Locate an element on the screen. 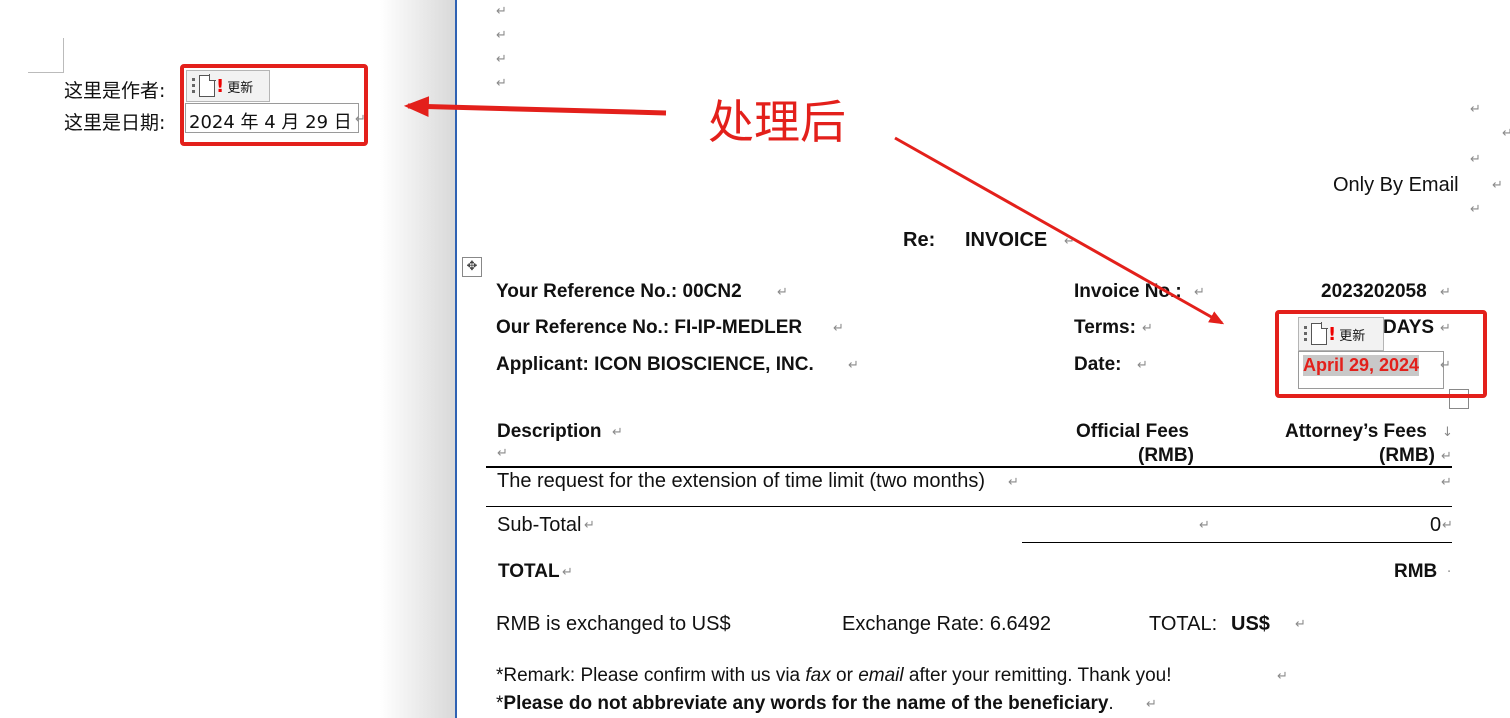  total-usd-label: TOTAL: is located at coordinates (1183, 624).